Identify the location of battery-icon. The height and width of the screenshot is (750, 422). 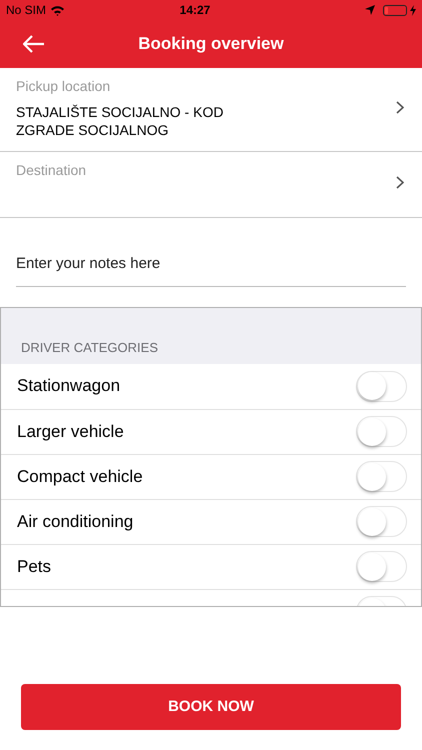
(395, 10).